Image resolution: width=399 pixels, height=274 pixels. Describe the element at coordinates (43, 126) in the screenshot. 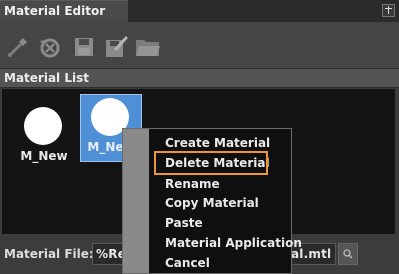

I see `material-preview-sphere` at that location.